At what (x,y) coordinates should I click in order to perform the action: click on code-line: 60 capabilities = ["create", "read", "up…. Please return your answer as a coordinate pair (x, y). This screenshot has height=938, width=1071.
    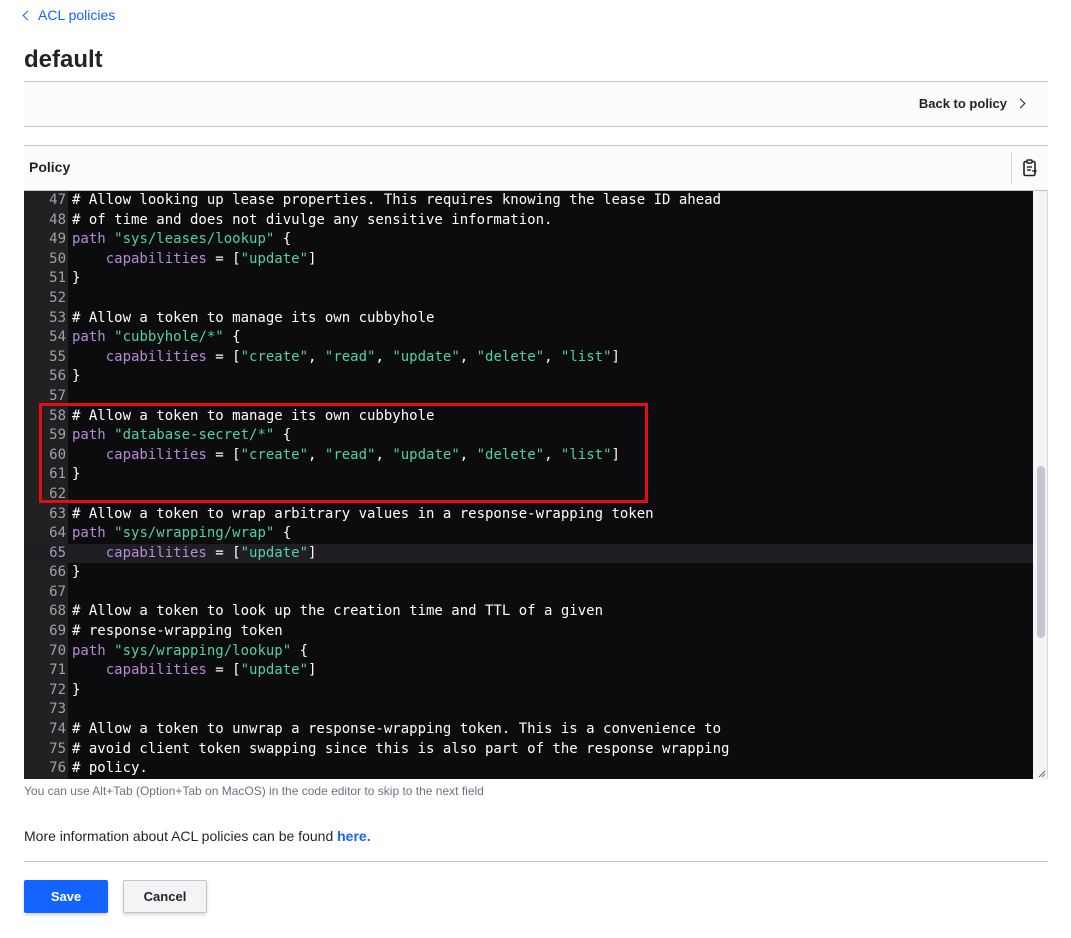
    Looking at the image, I should click on (529, 456).